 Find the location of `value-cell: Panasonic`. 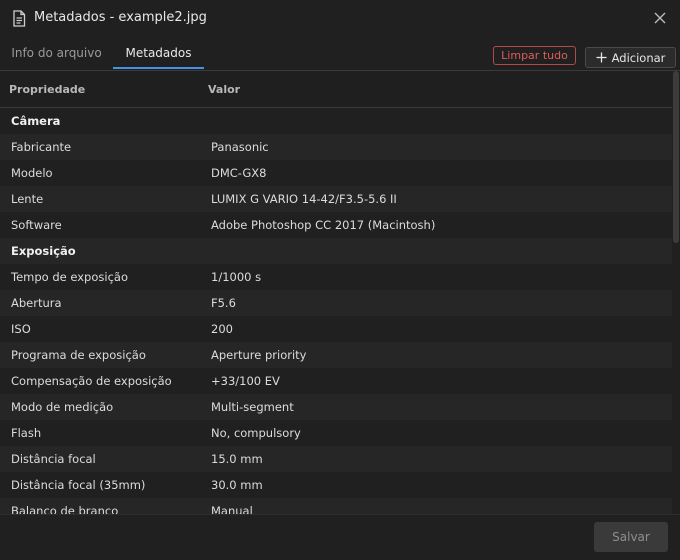

value-cell: Panasonic is located at coordinates (240, 147).